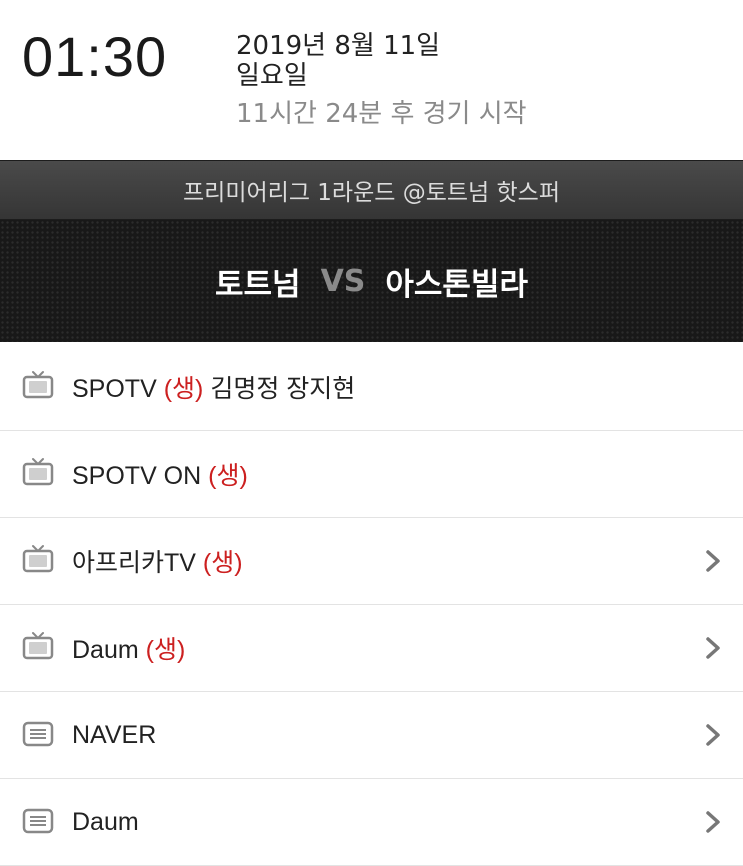  What do you see at coordinates (338, 46) in the screenshot?
I see `match-date: 2019년 8월 11일` at bounding box center [338, 46].